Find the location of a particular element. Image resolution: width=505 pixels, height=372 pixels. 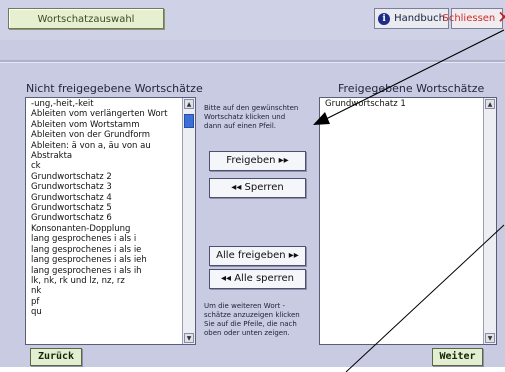

unreleased-list-item: Ableiten von der Grundform is located at coordinates (103, 135).